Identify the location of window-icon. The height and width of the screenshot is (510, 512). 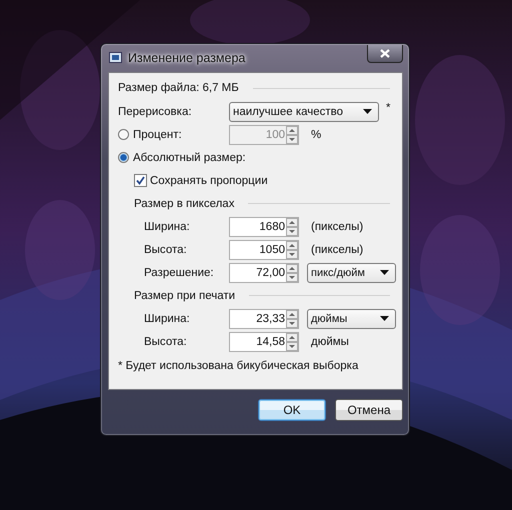
(115, 57).